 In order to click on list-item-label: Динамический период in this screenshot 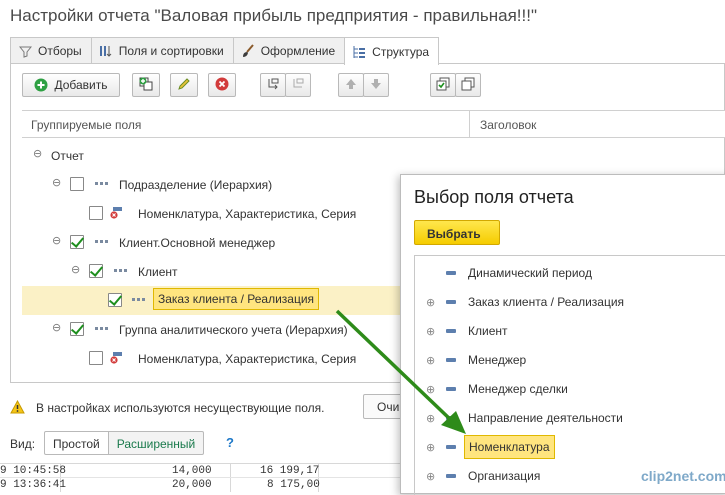, I will do `click(530, 273)`.